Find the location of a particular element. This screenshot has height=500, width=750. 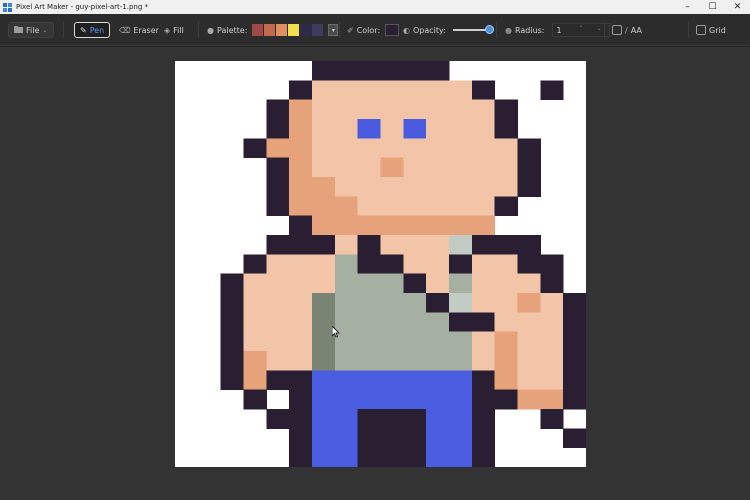

increment-icon: ⌄ is located at coordinates (599, 28).